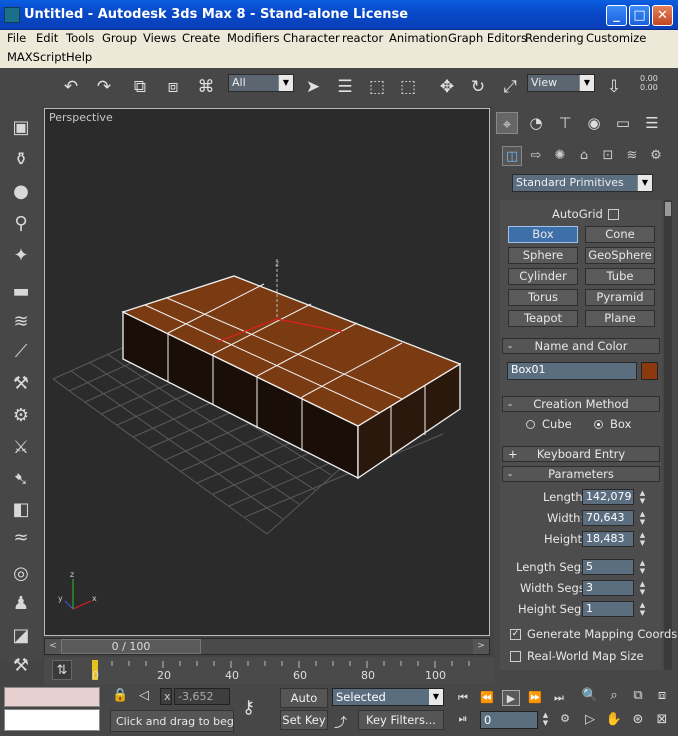  I want to click on object-color-swatch, so click(649, 371).